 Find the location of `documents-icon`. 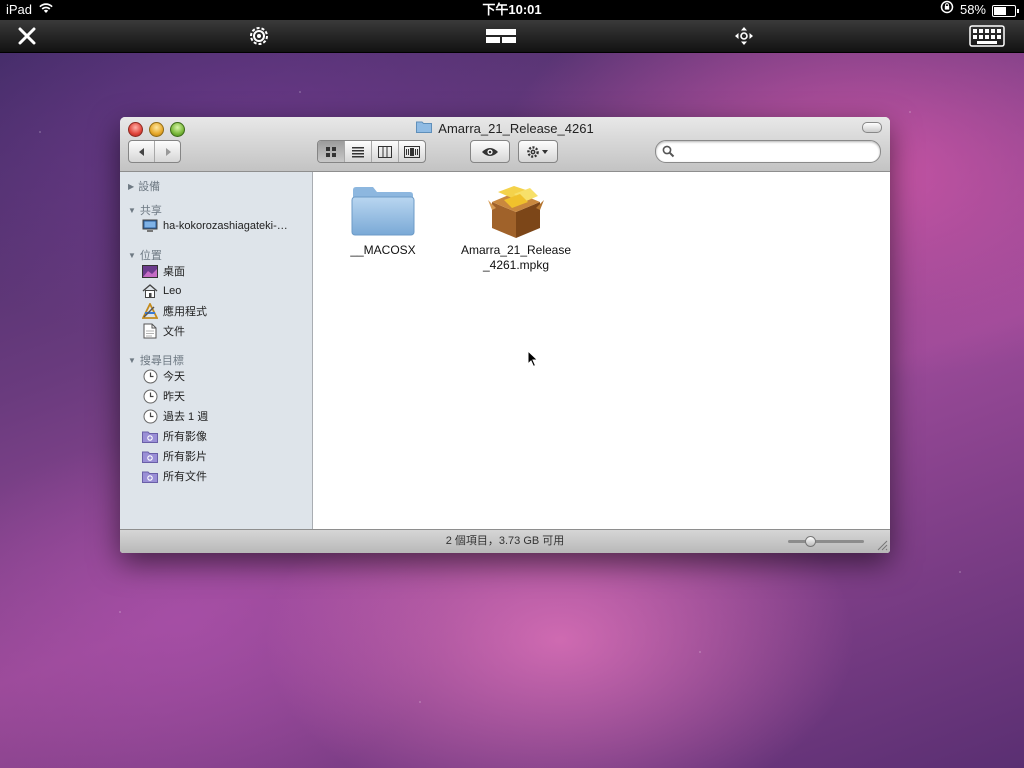

documents-icon is located at coordinates (150, 331).